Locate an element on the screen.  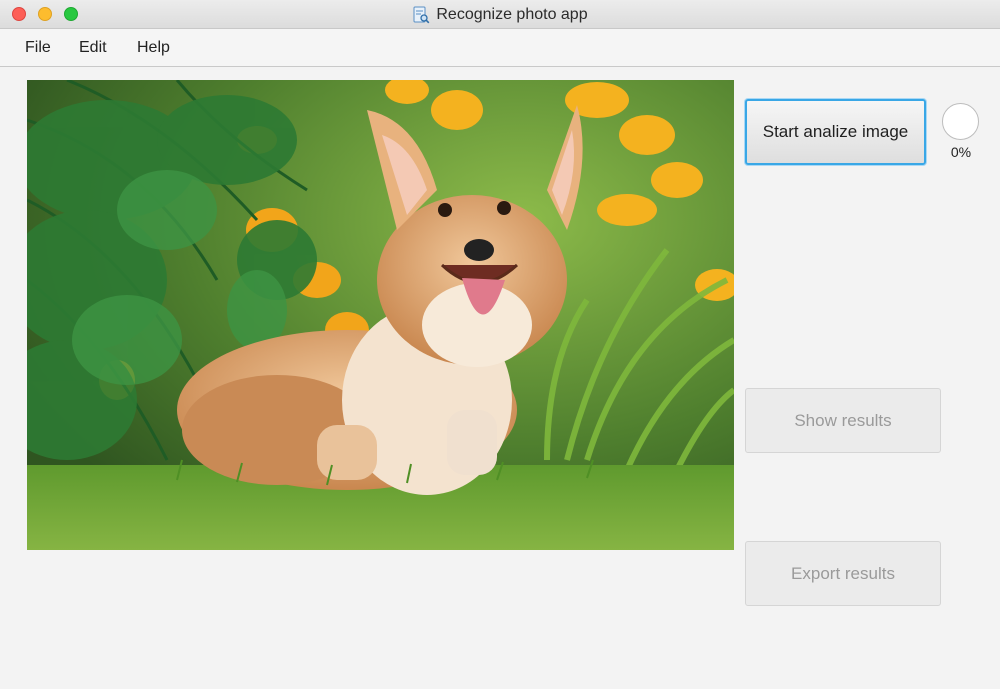
window-title: Recognize photo app is located at coordinates (512, 14).